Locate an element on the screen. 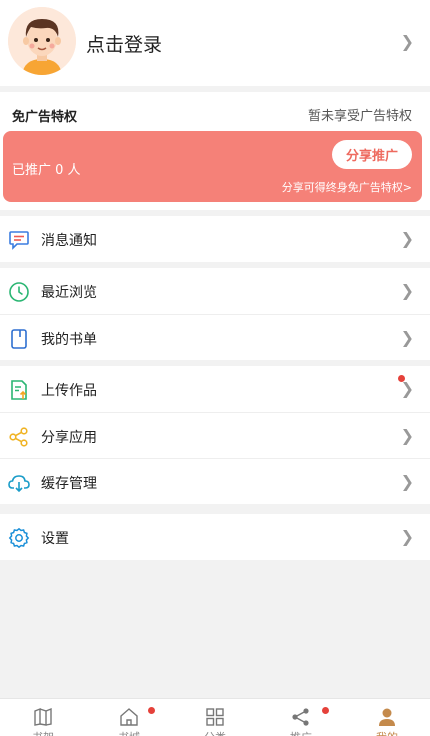 The width and height of the screenshot is (430, 736). menu-item-notifications: 消息通知 ❯ is located at coordinates (215, 239).